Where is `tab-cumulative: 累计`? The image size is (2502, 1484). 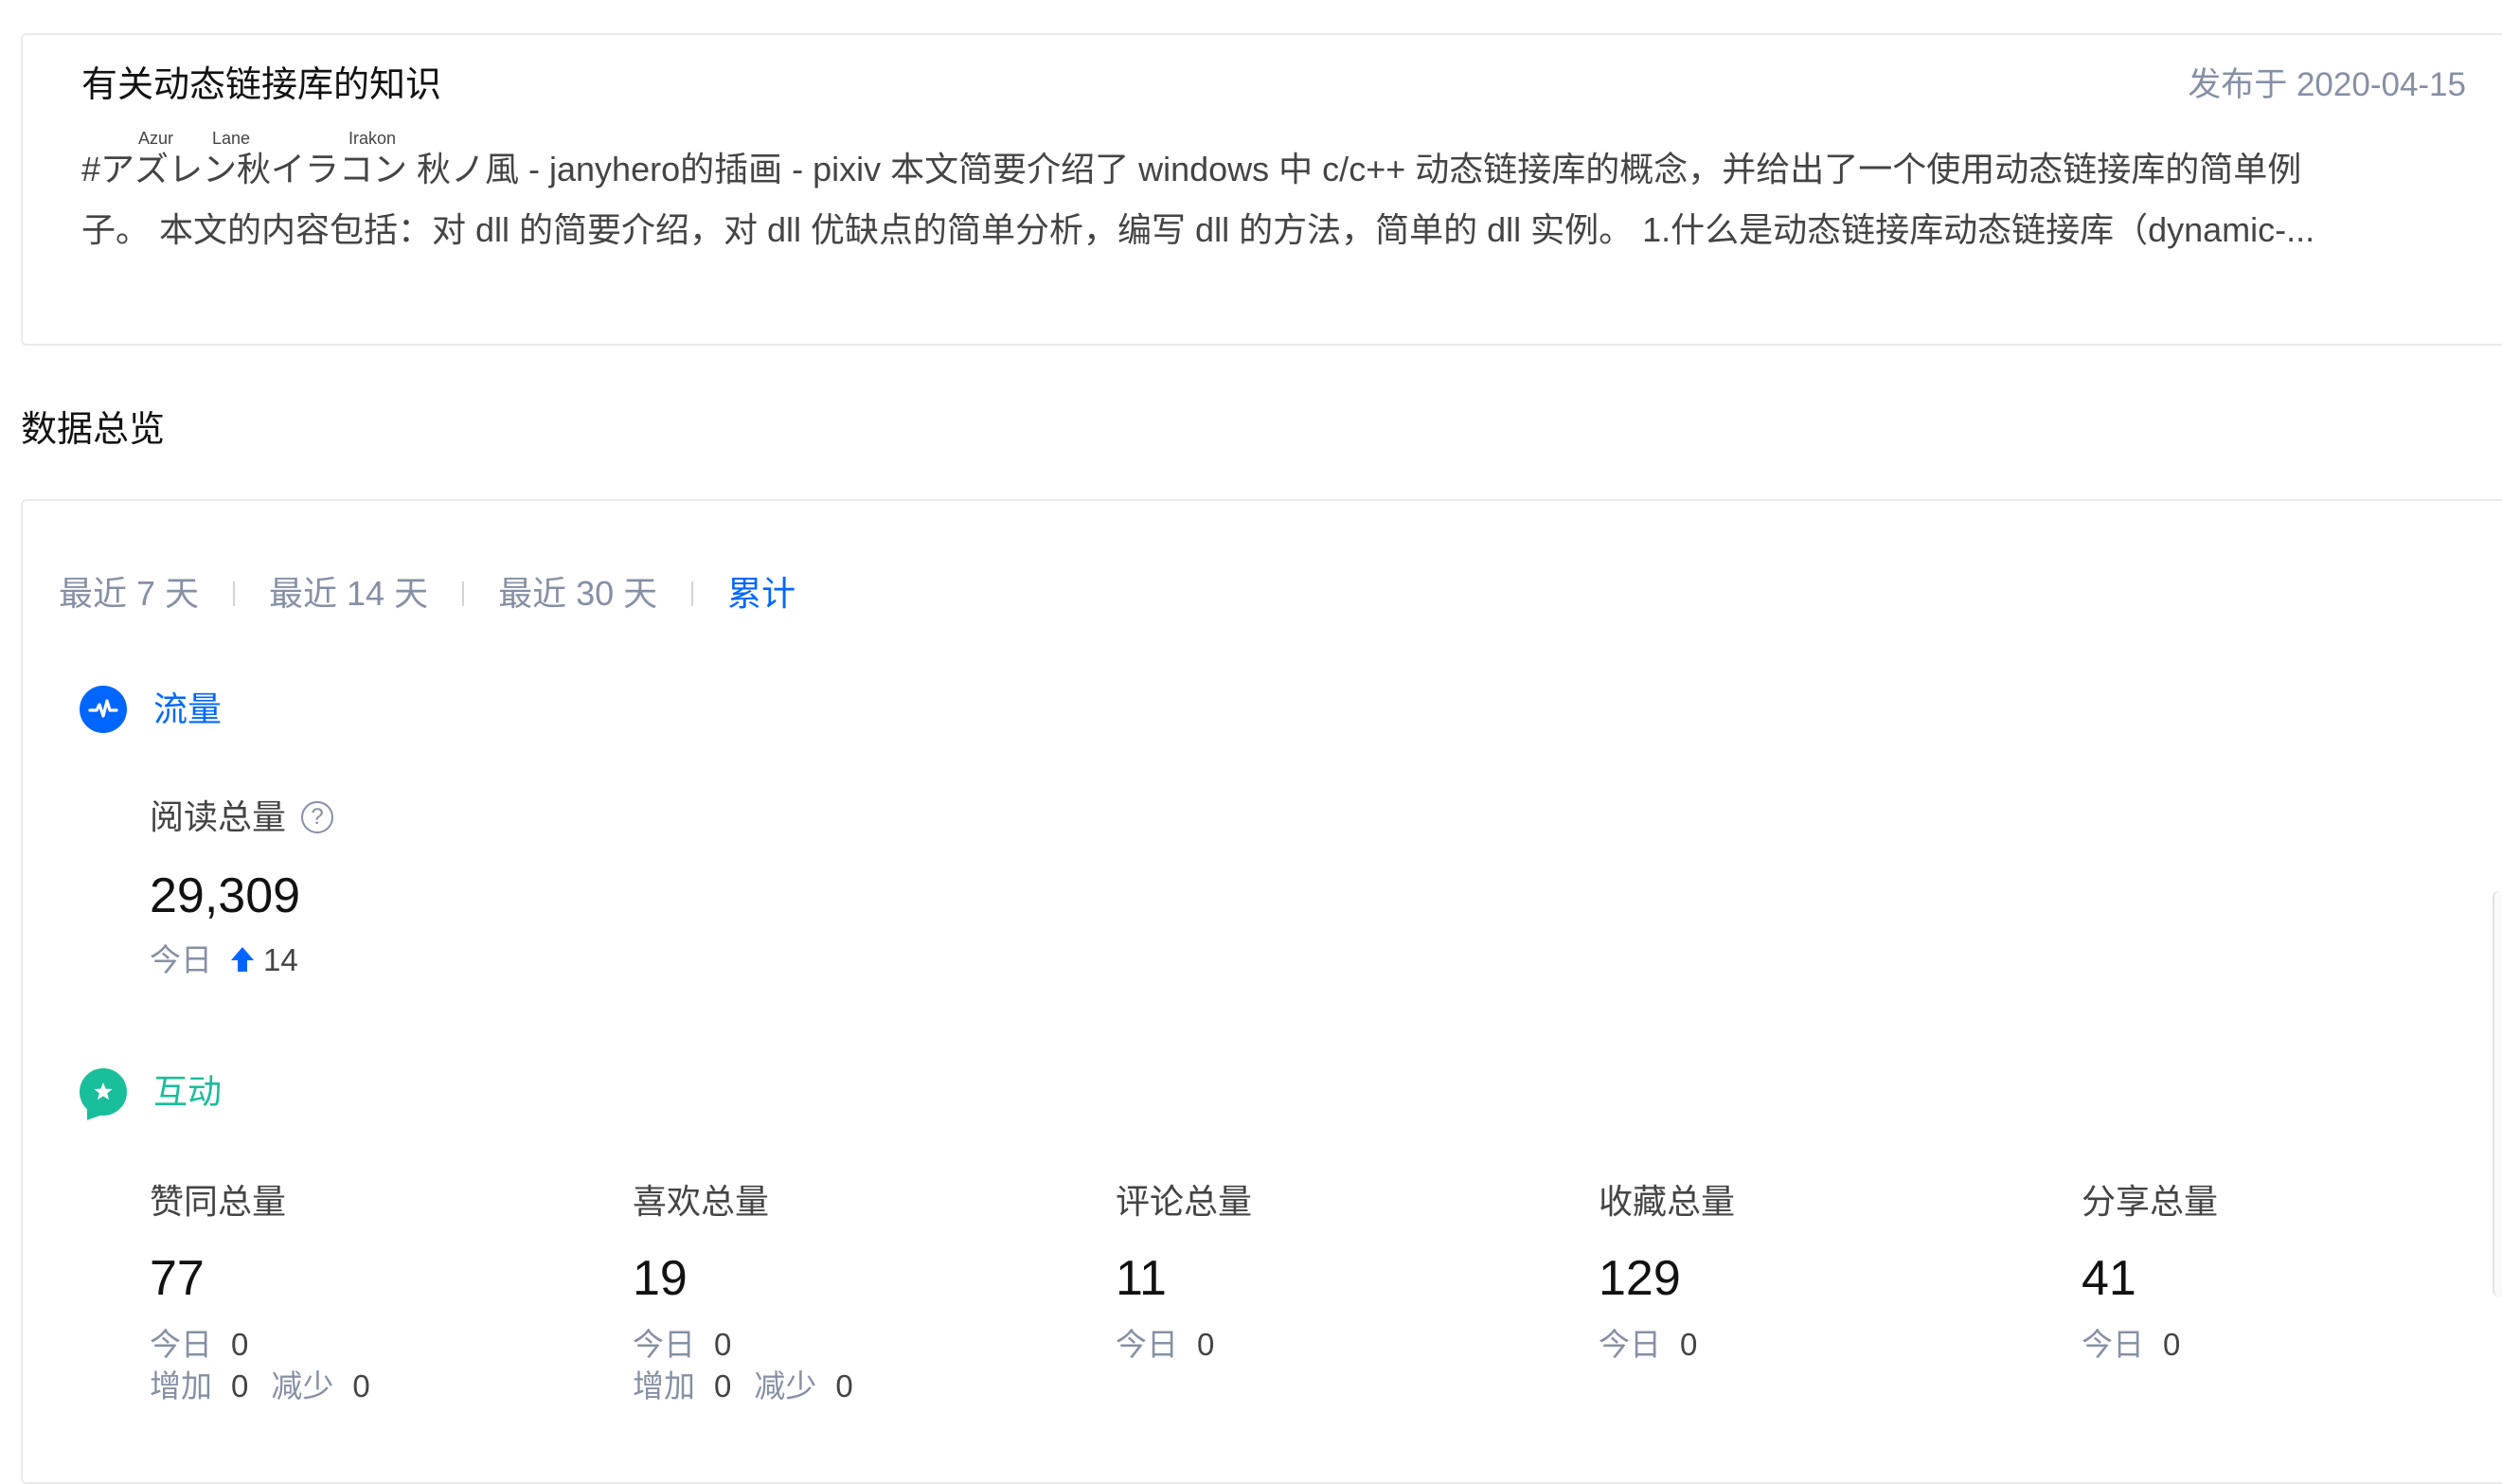
tab-cumulative: 累计 is located at coordinates (761, 593).